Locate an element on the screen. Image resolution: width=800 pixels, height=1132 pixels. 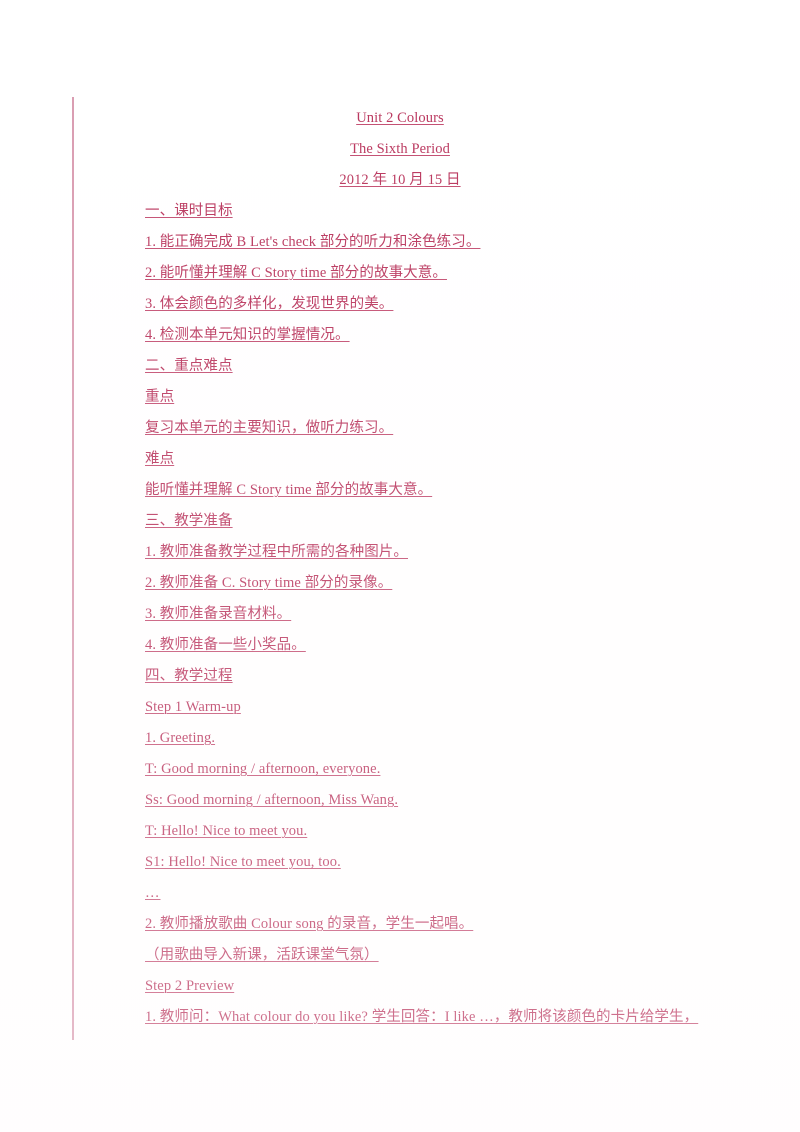
objective-item-4: 4. 检测本单元知识的掌握情况。 is located at coordinates (465, 335).